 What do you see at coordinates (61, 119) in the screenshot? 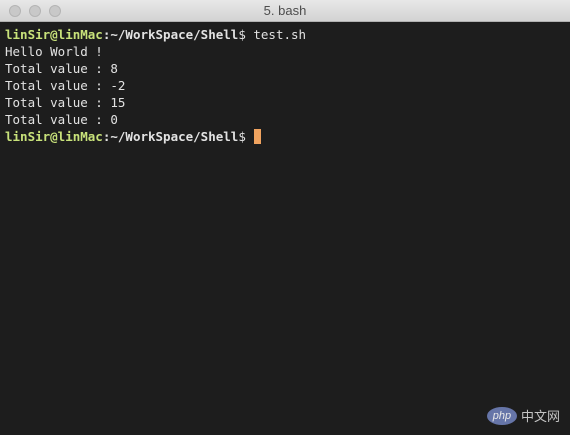
I see `output-line: Total value : 0` at bounding box center [61, 119].